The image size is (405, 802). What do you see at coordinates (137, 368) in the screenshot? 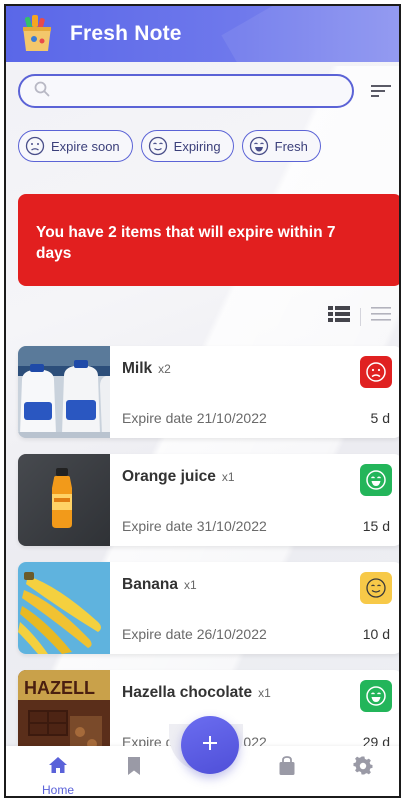
I see `item-name-text: Milk` at bounding box center [137, 368].